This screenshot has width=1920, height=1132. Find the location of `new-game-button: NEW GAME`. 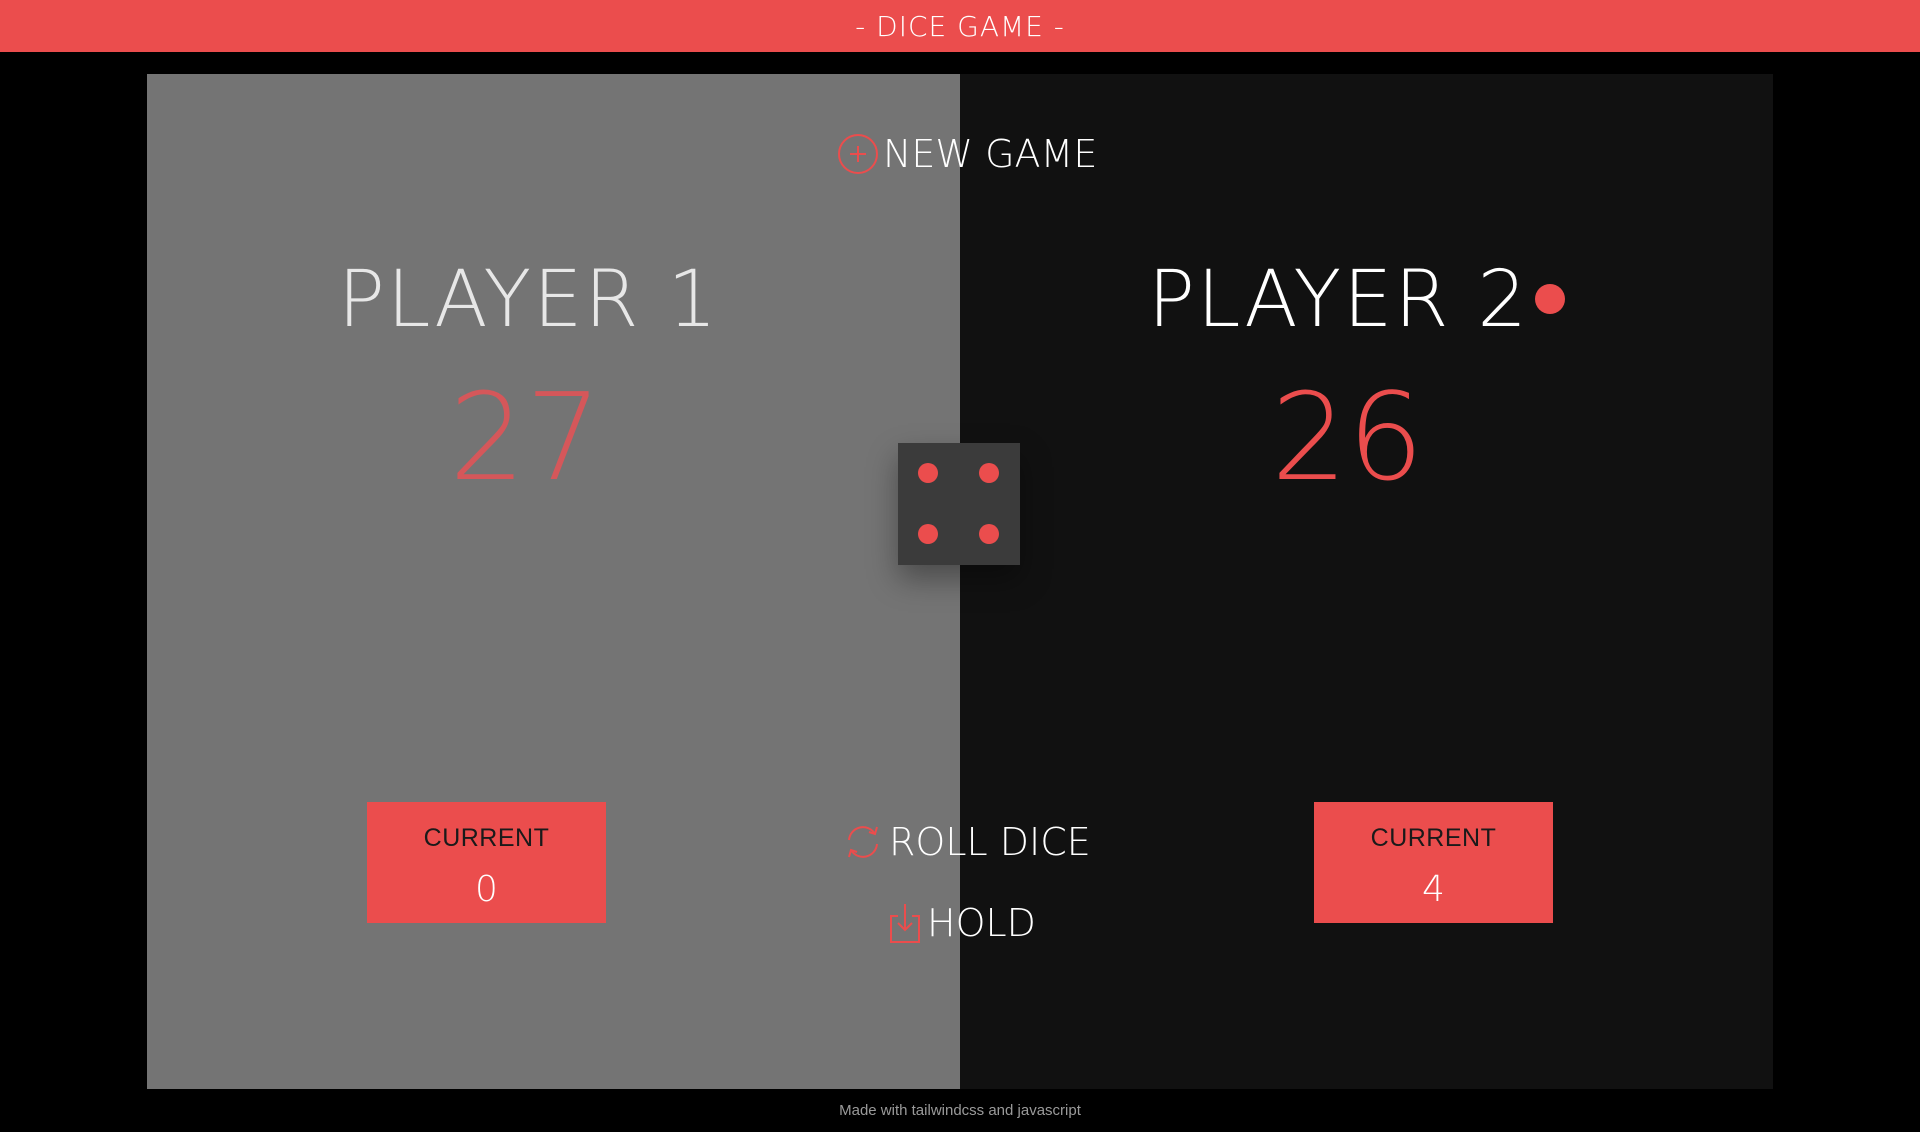

new-game-button: NEW GAME is located at coordinates (967, 154).